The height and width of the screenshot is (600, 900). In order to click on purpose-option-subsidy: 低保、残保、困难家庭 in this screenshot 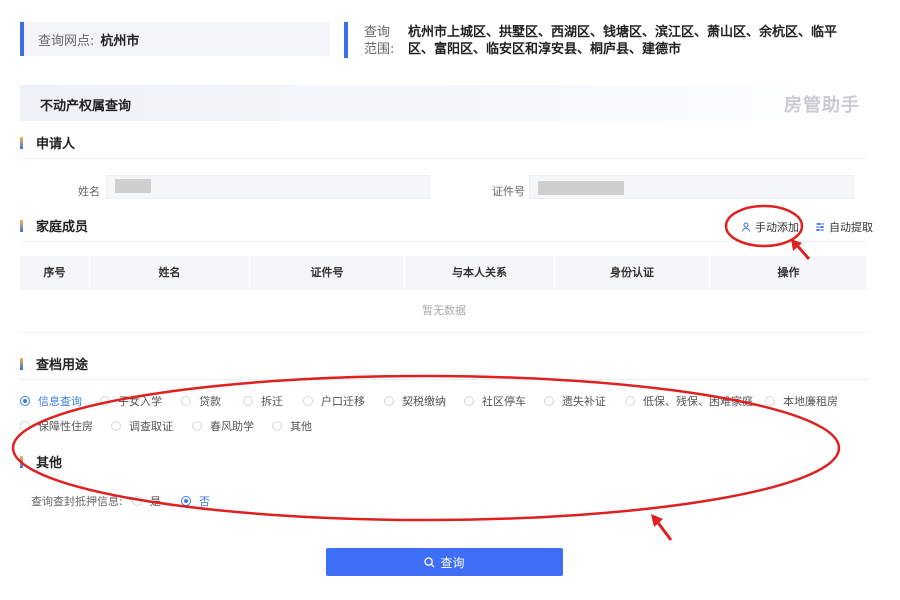, I will do `click(689, 401)`.